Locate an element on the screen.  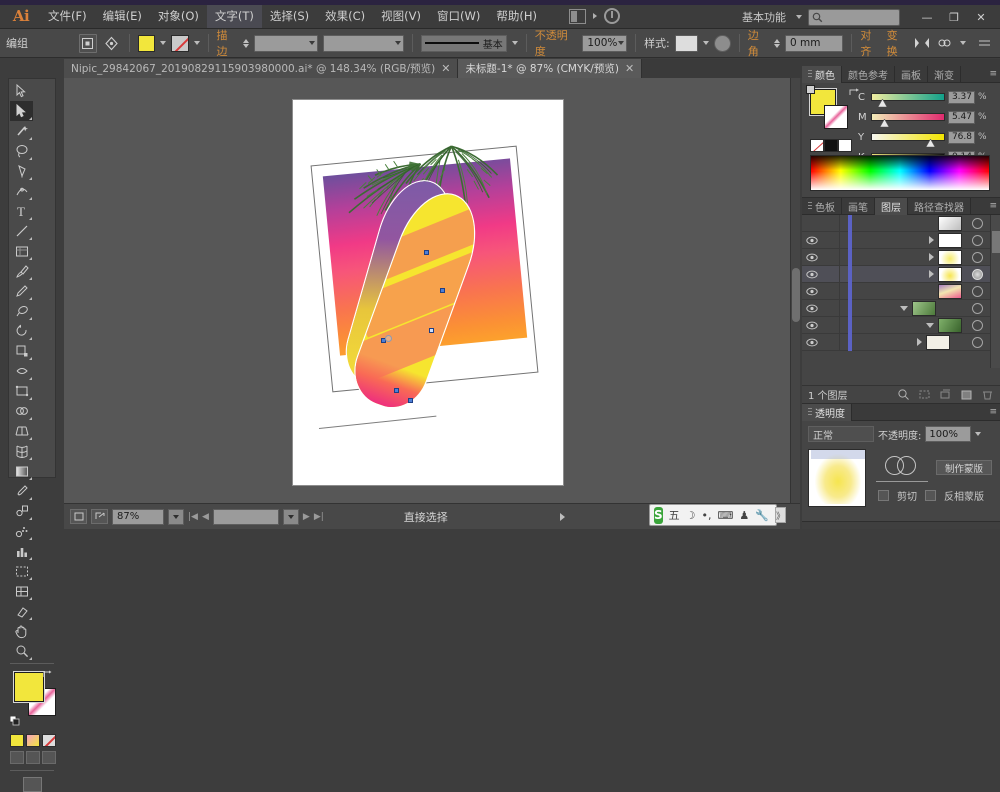
menu-file: 文件(F) is located at coordinates (67, 16).